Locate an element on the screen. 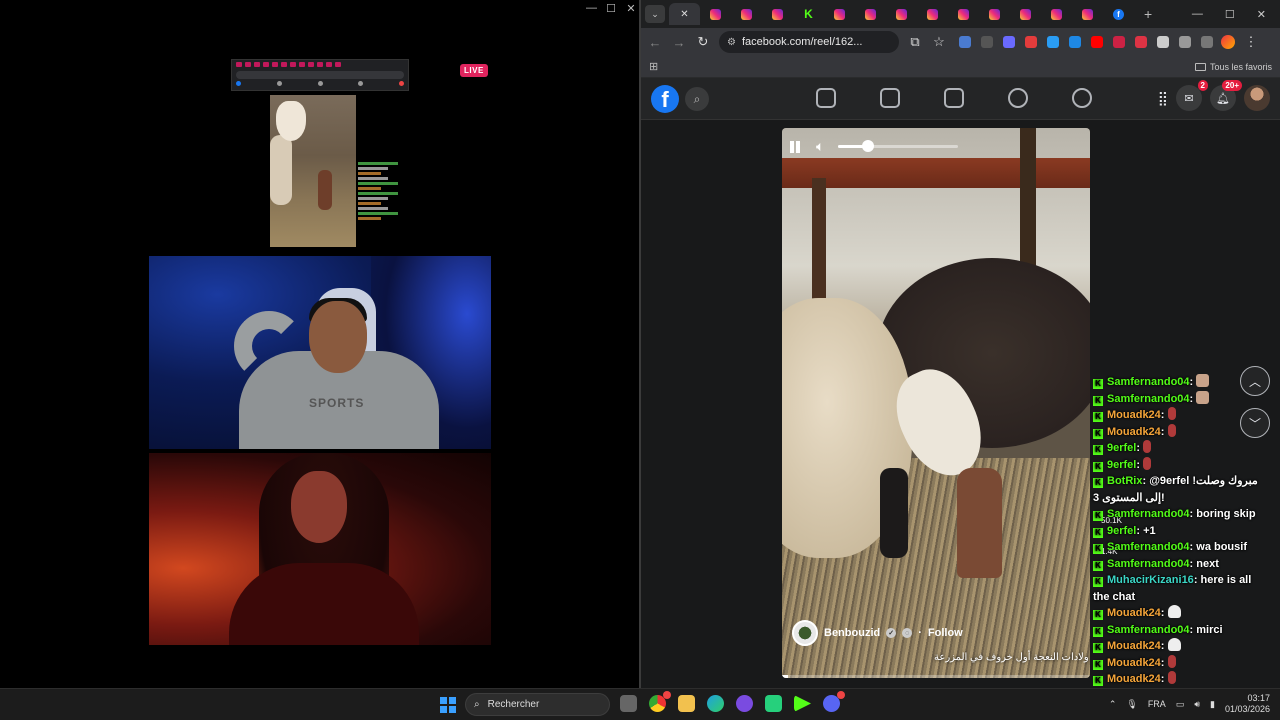 The image size is (1280, 720). notifications-button: 🔔︎ 20+ is located at coordinates (1226, 95).